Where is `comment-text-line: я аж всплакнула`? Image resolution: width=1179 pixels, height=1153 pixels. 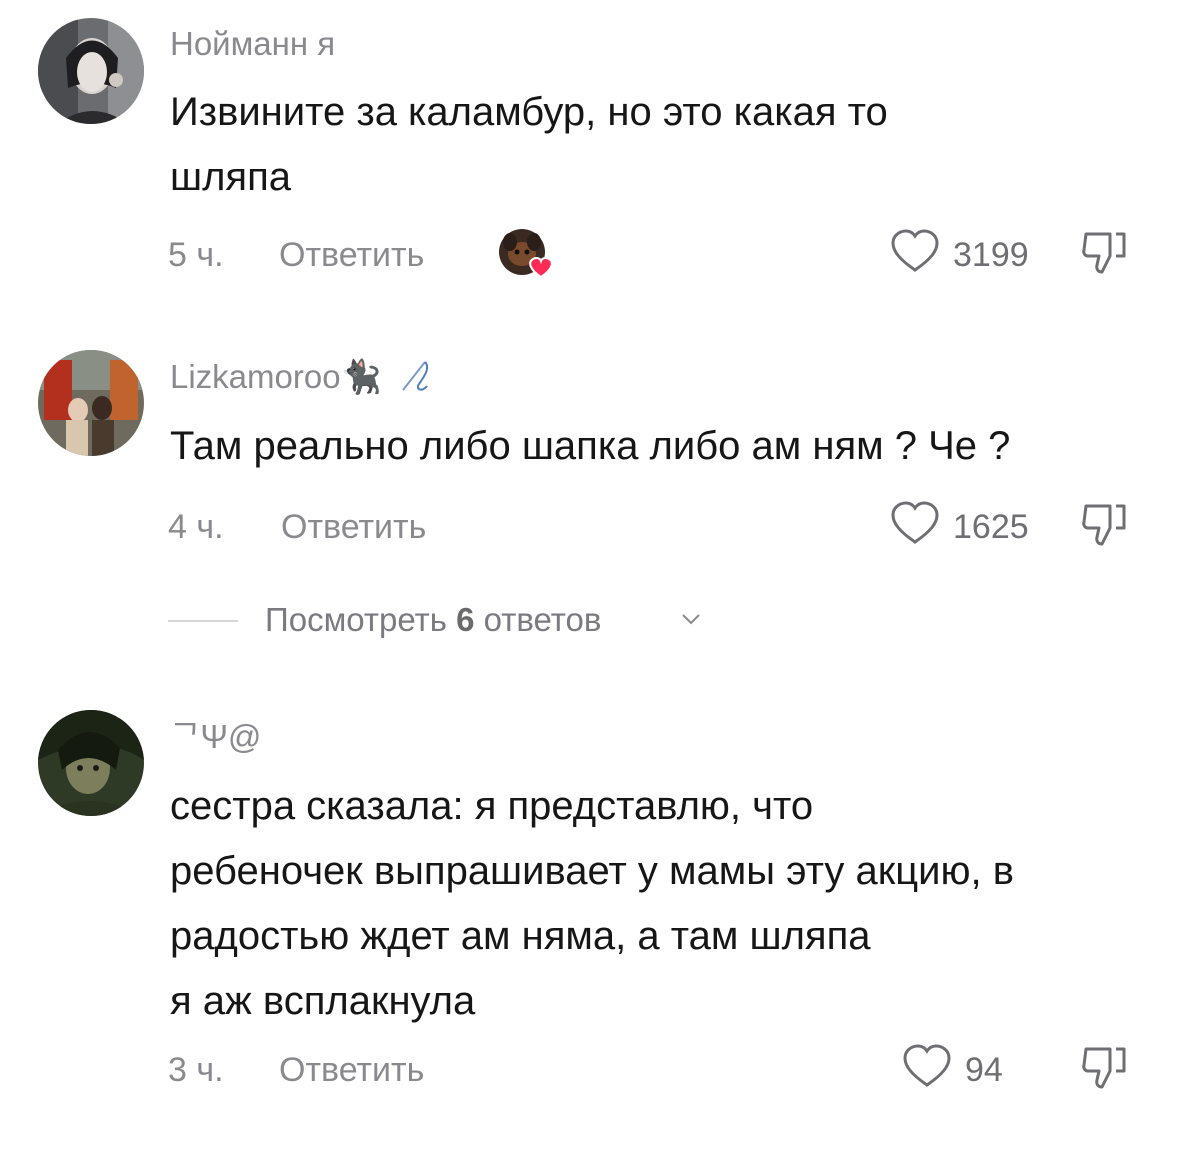 comment-text-line: я аж всплакнула is located at coordinates (323, 1001).